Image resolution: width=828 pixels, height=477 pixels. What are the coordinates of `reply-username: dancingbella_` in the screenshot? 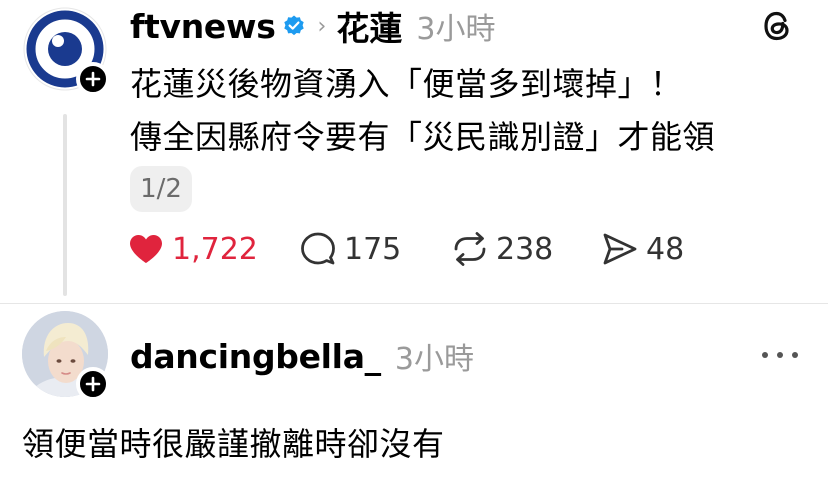 It's located at (255, 356).